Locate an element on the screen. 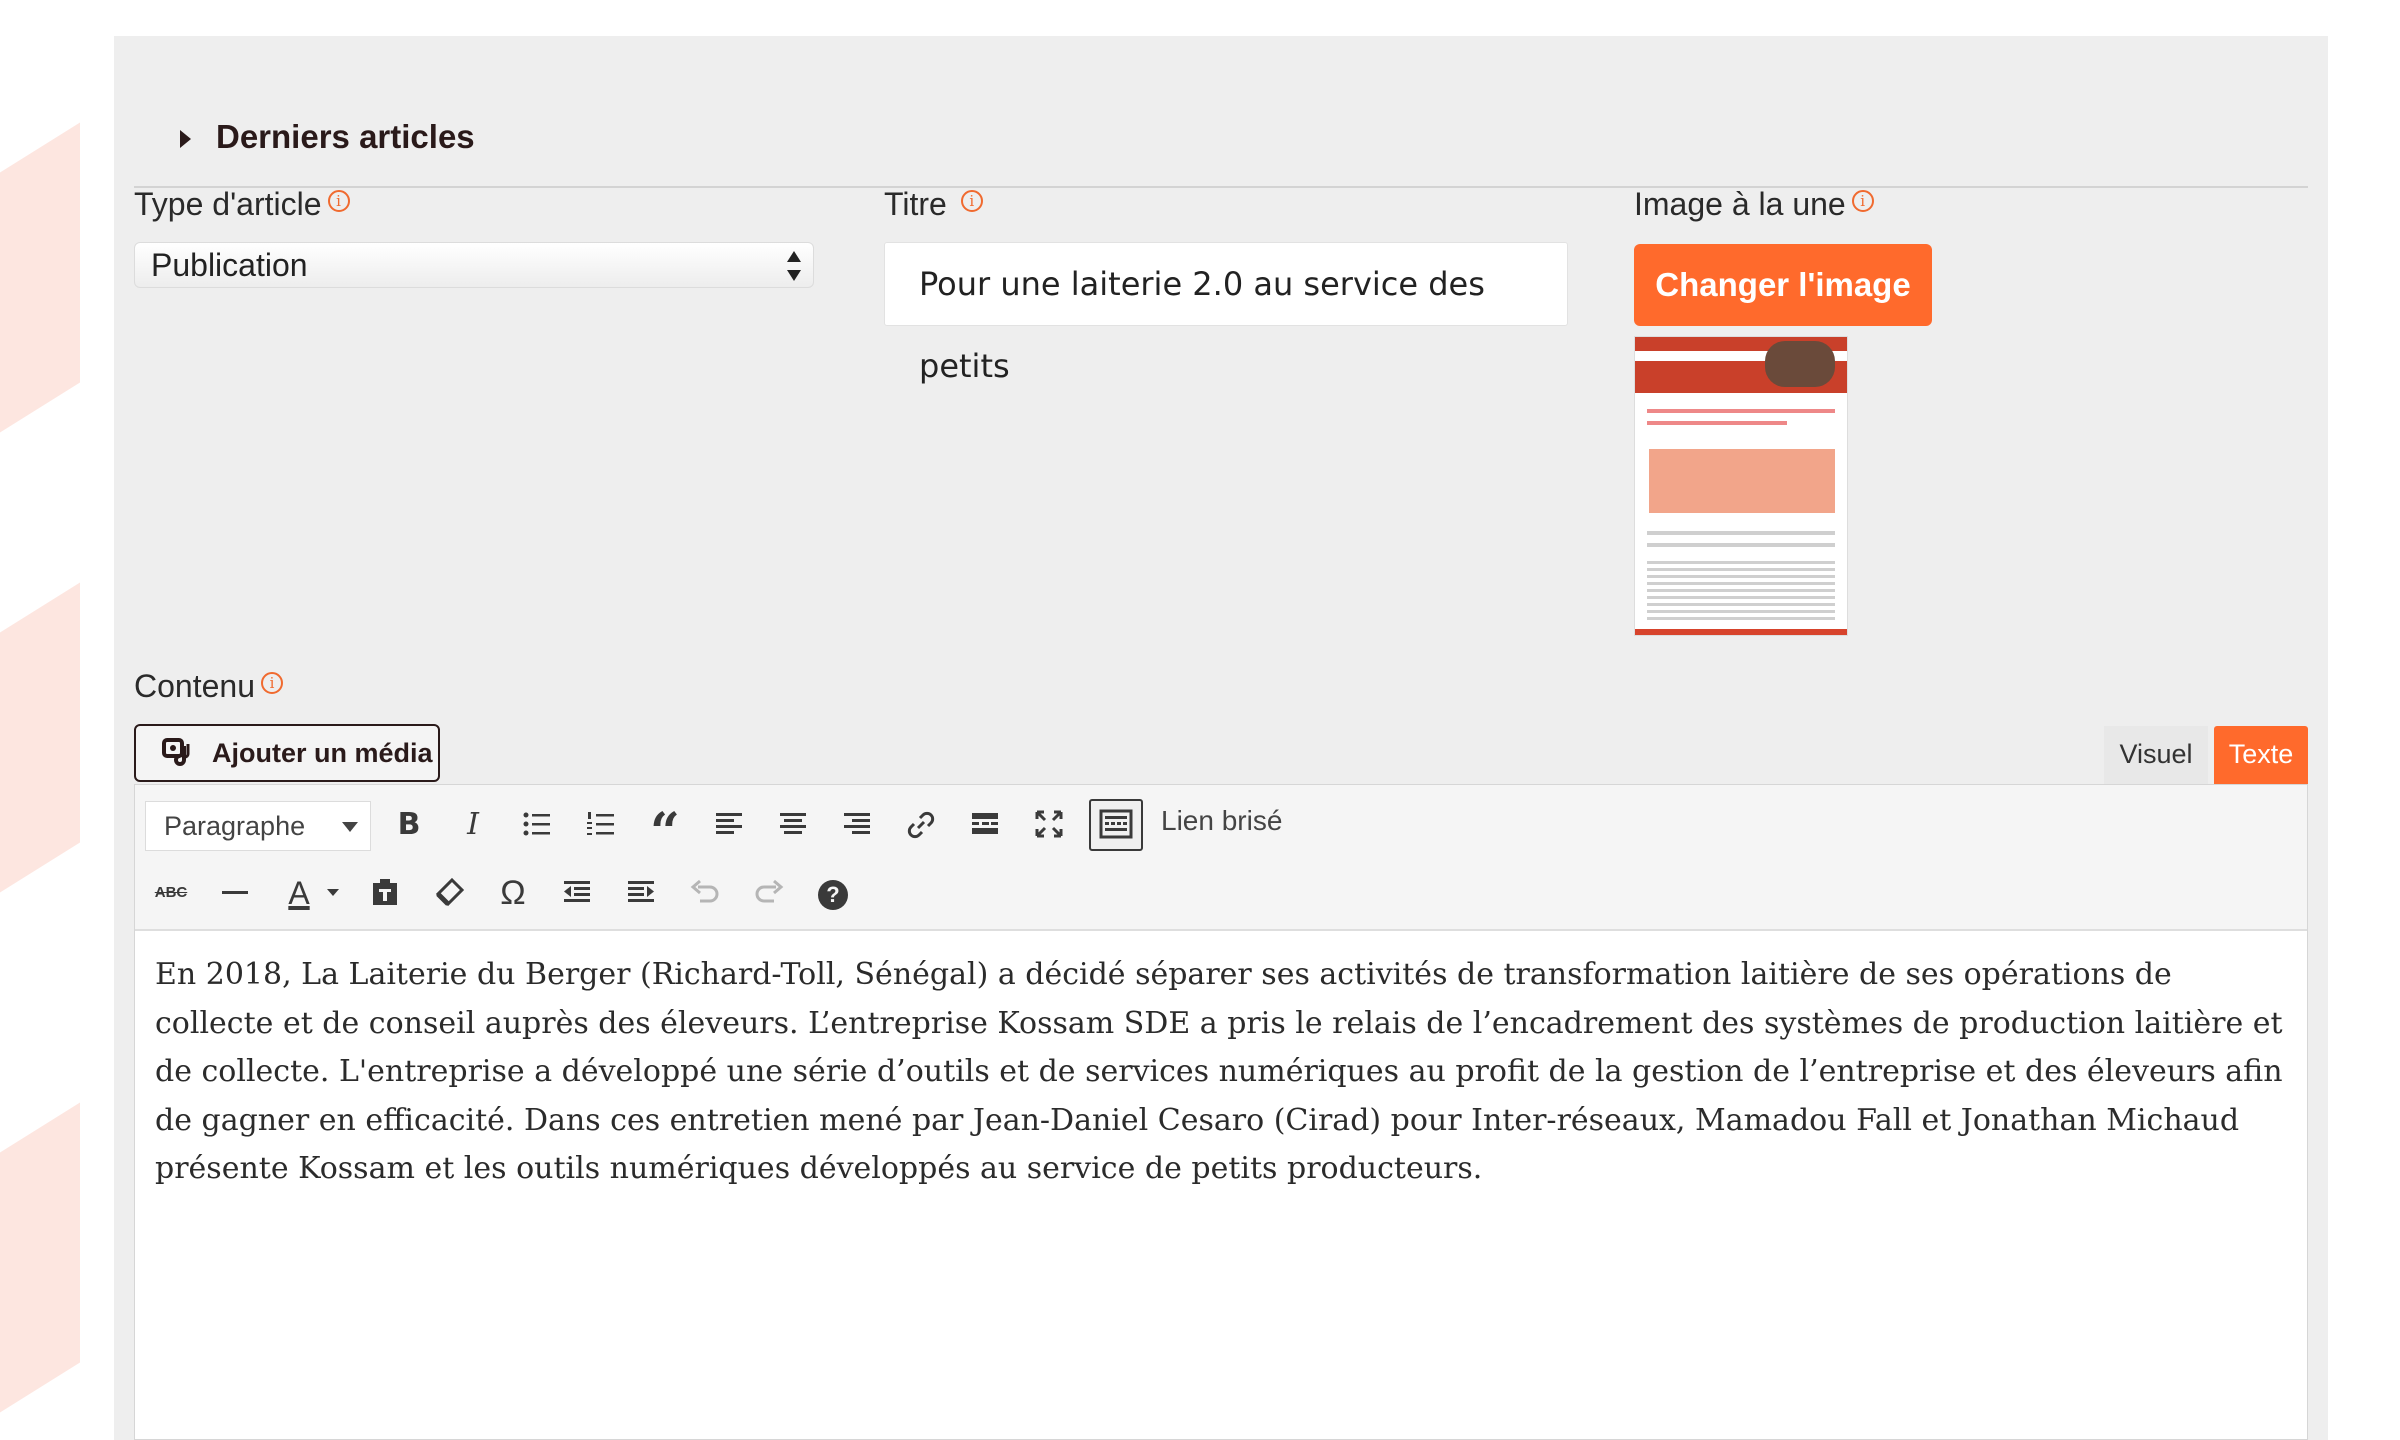  editor-toolbar: Paragraphe B I “ Lien brisé ABC A Ω ? is located at coordinates (1221, 858).